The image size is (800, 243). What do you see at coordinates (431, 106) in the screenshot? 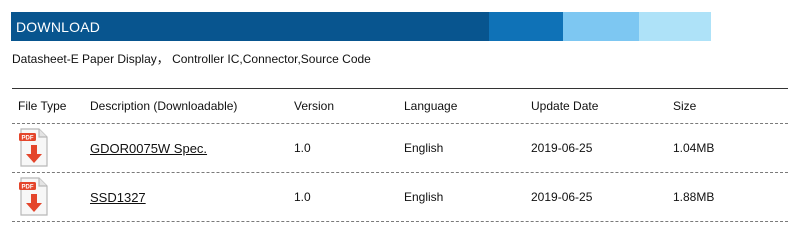
I see `column-header-language: Language` at bounding box center [431, 106].